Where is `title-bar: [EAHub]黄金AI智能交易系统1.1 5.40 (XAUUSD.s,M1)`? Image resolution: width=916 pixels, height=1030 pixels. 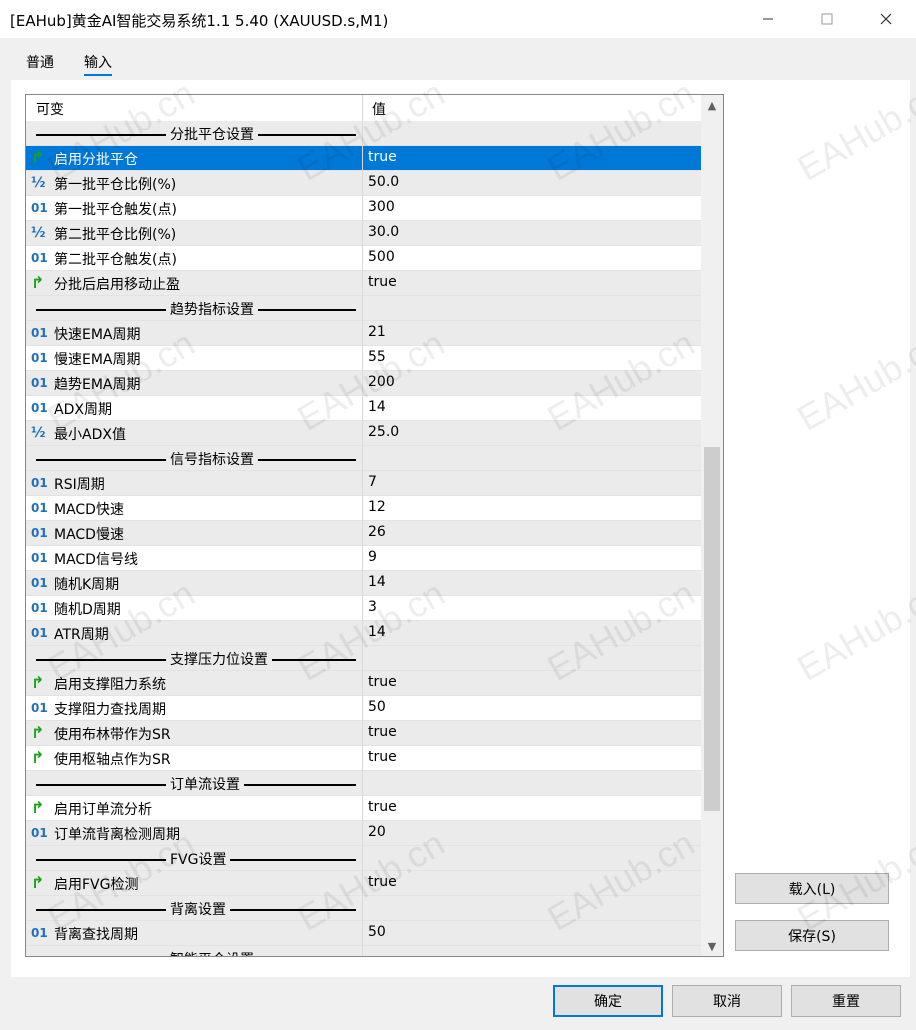
title-bar: [EAHub]黄金AI智能交易系统1.1 5.40 (XAUUSD.s,M1) is located at coordinates (458, 19).